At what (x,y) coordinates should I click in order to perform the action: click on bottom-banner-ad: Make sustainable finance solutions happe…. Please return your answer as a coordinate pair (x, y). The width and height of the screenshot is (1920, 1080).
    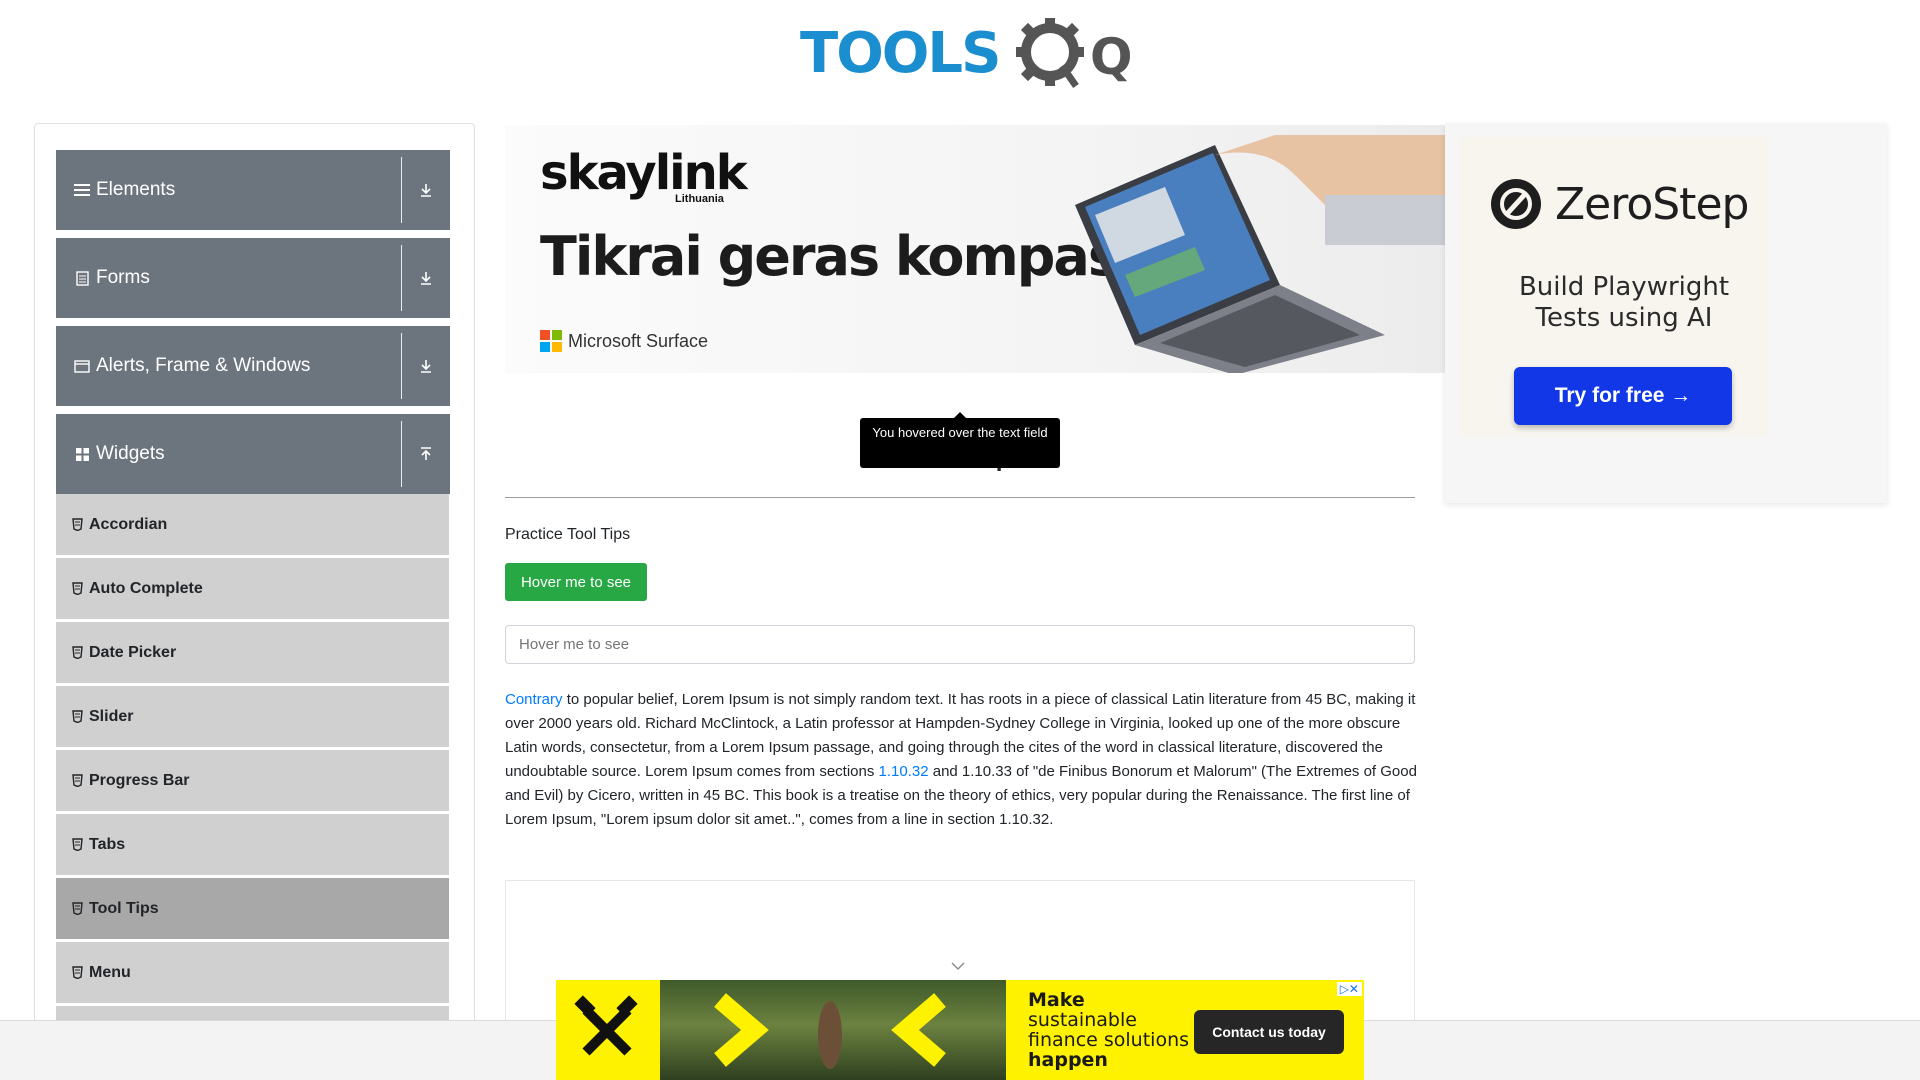
    Looking at the image, I should click on (960, 1030).